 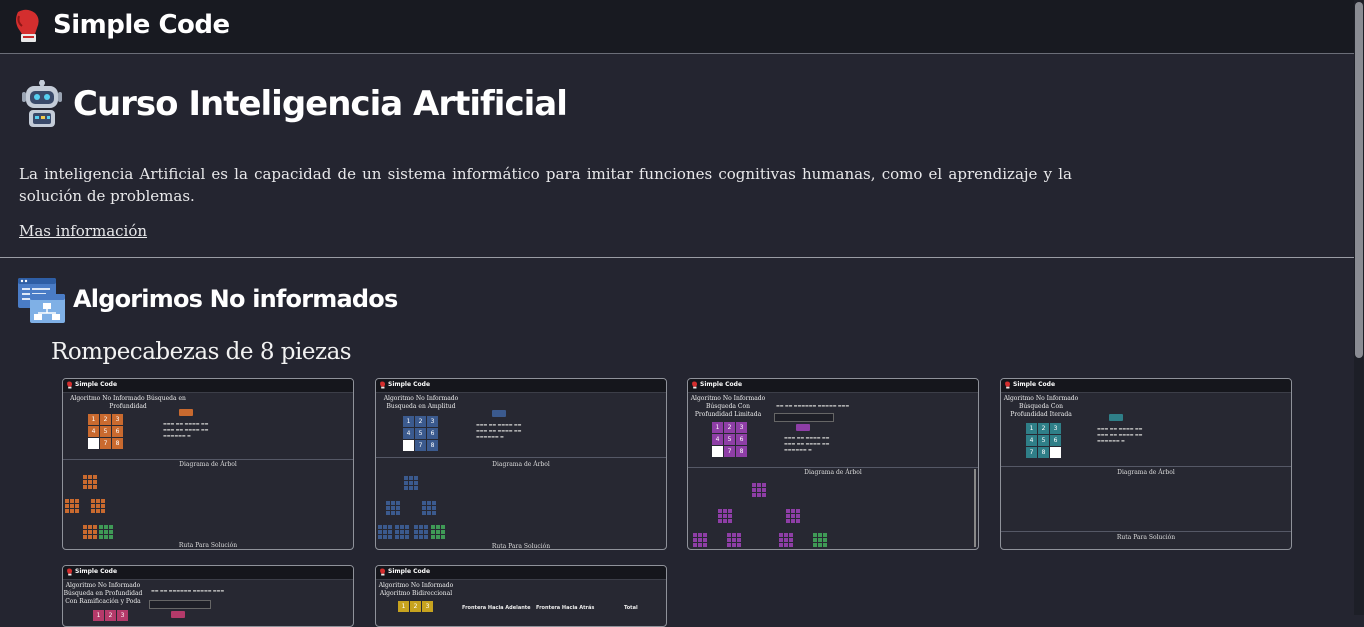 I want to click on robot-icon, so click(x=42, y=103).